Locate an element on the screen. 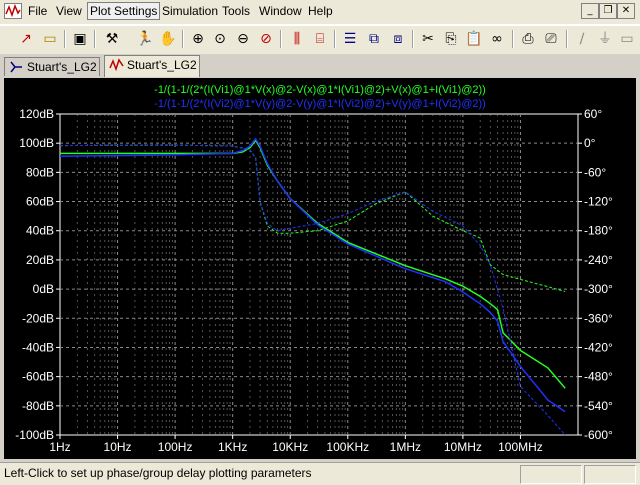 Image resolution: width=640 pixels, height=485 pixels. y-right-tick-label: -420° is located at coordinates (598, 347).